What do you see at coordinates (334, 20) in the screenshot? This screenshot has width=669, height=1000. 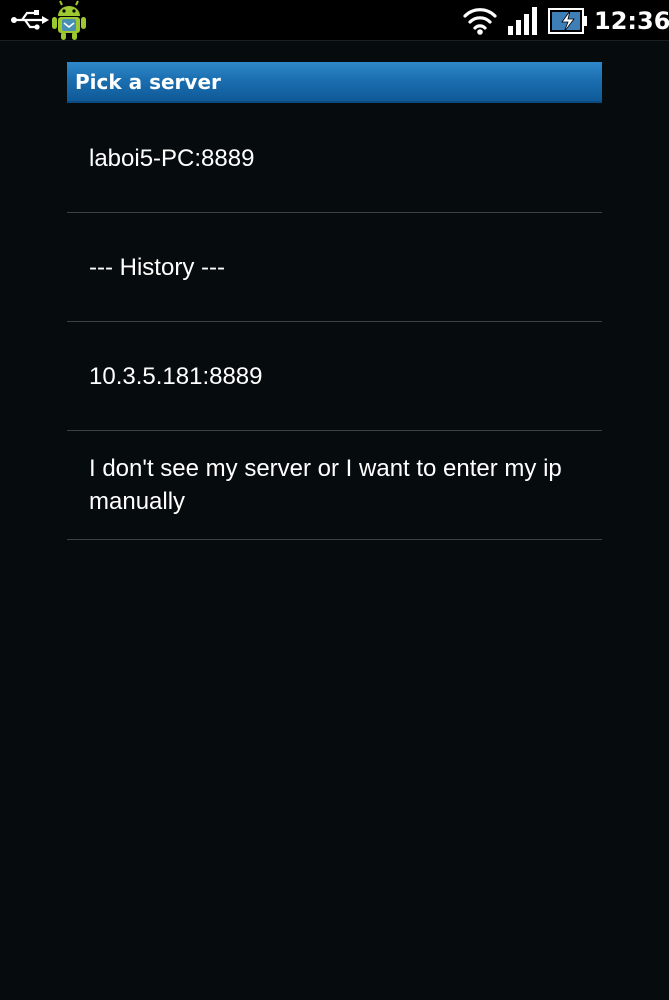 I see `status-bar: 12:36` at bounding box center [334, 20].